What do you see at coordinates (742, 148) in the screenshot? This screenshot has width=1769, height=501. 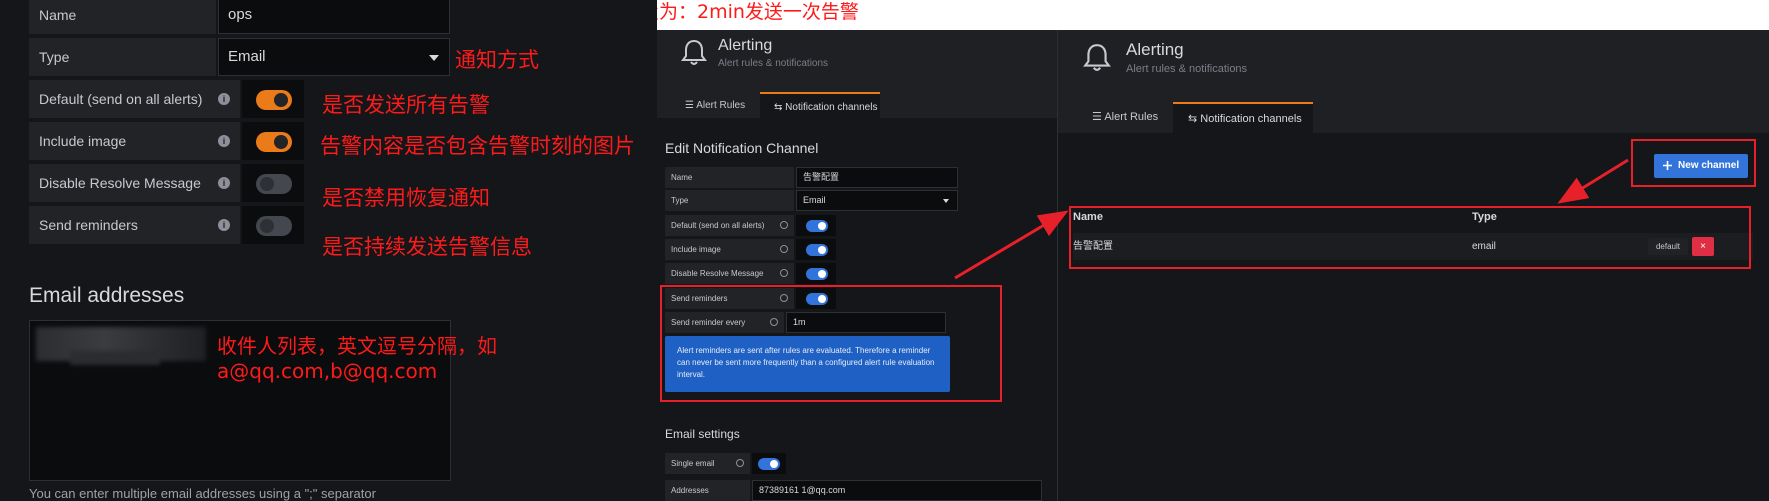 I see `edit-channel-title: Edit Notification Channel` at bounding box center [742, 148].